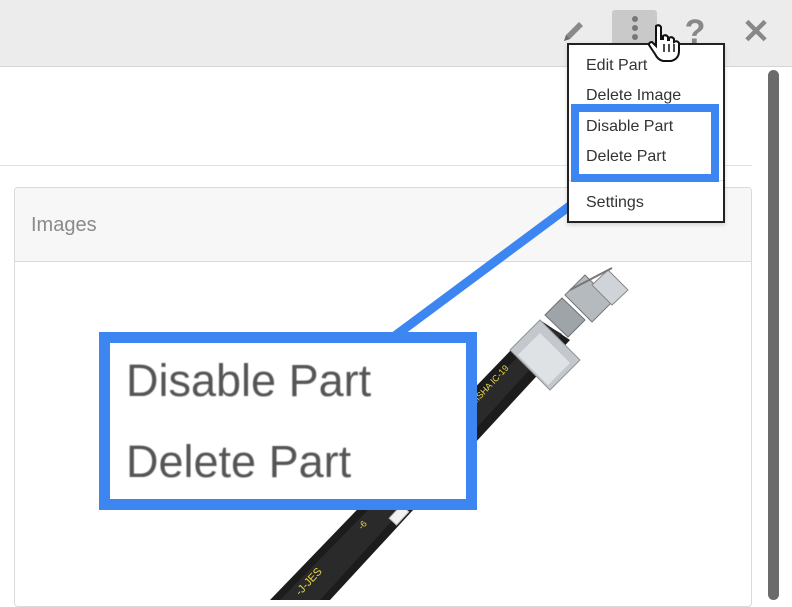  Describe the element at coordinates (773, 335) in the screenshot. I see `scrollbar-thumb` at that location.